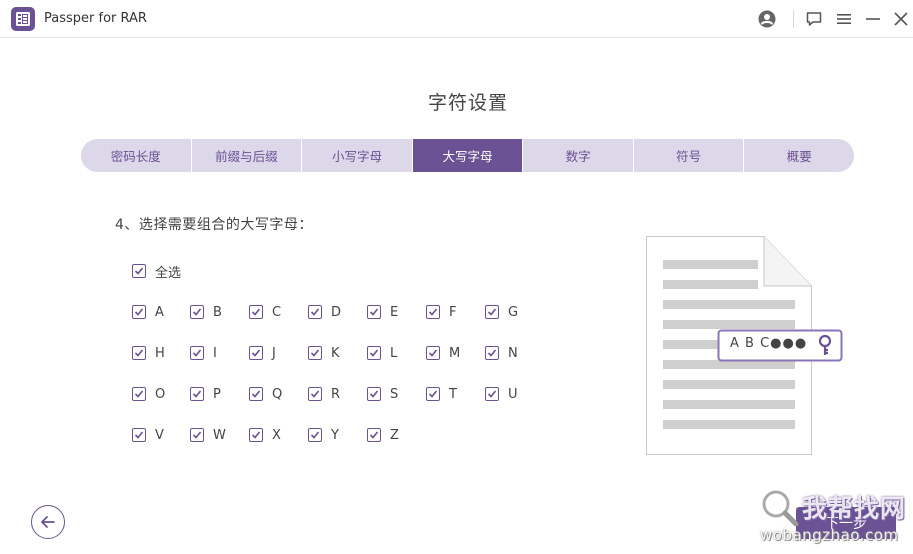 The width and height of the screenshot is (913, 554). I want to click on letter-label: N, so click(513, 353).